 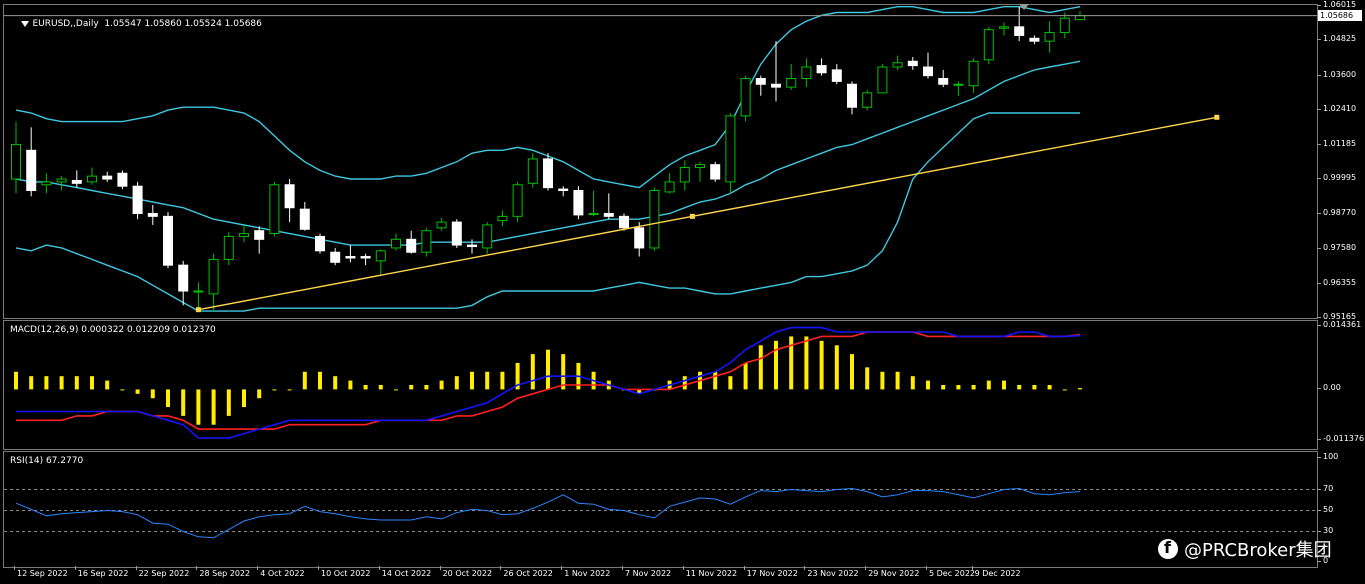 I want to click on date-axis-label: 10 Oct 2022, so click(x=344, y=572).